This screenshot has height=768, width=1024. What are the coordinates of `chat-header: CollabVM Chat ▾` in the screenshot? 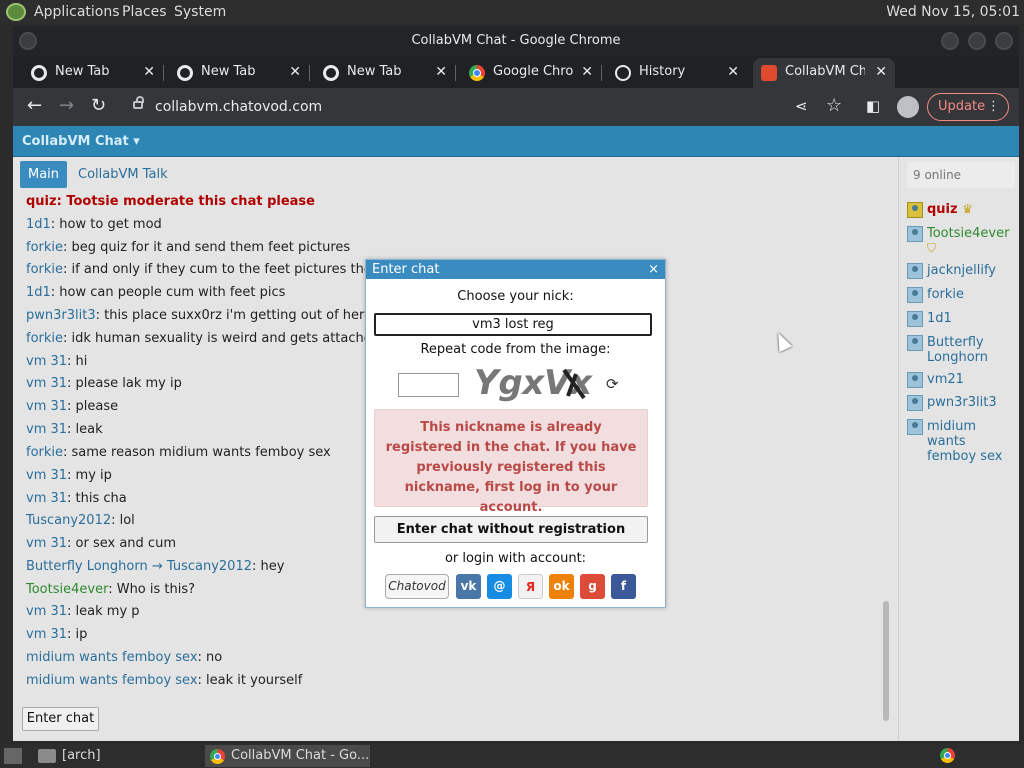 It's located at (516, 141).